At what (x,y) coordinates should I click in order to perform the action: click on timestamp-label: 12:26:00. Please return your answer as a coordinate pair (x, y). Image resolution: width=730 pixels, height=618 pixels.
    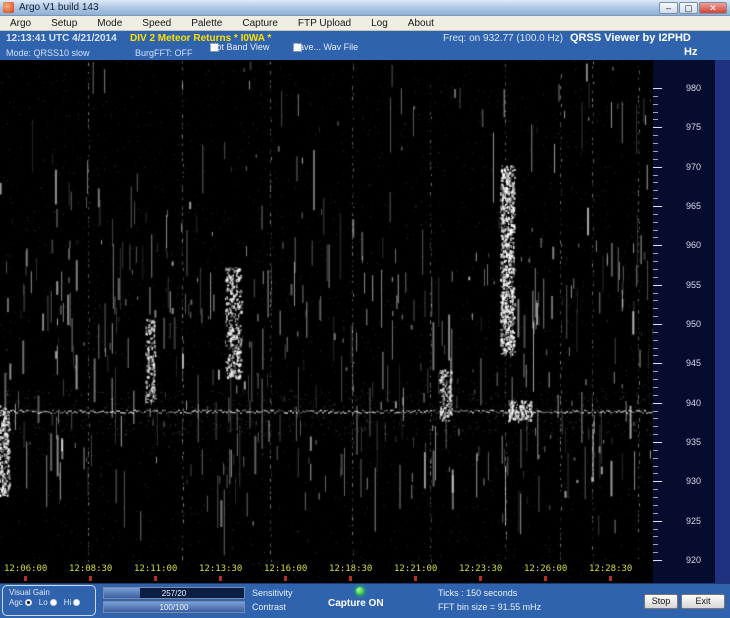
    Looking at the image, I should click on (546, 569).